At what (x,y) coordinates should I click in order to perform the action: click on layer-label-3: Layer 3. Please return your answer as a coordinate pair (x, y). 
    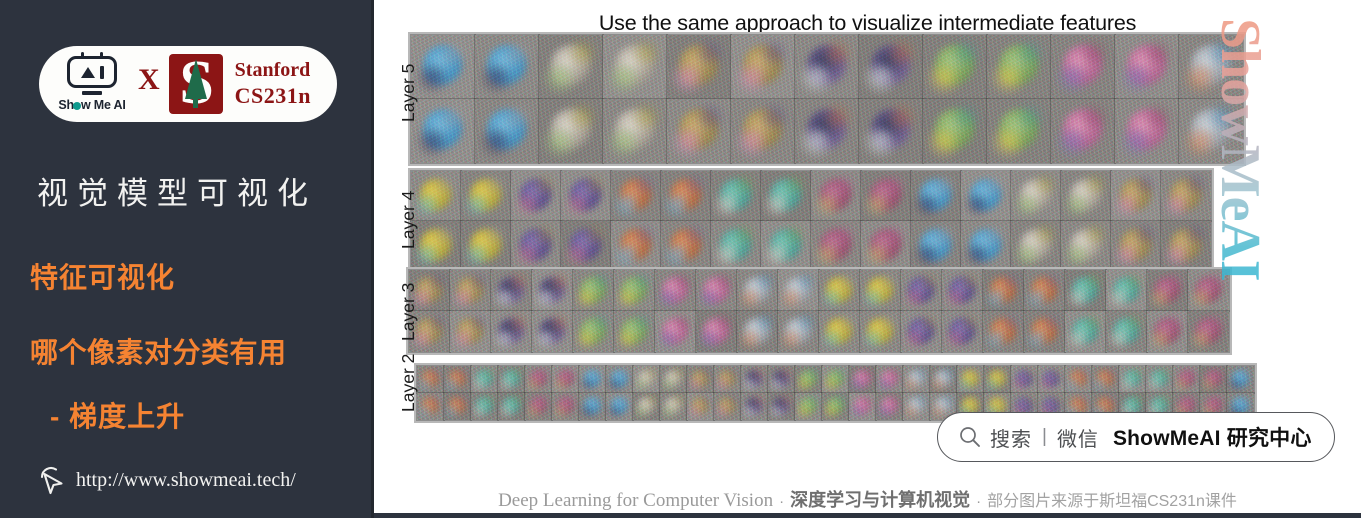
    Looking at the image, I should click on (408, 311).